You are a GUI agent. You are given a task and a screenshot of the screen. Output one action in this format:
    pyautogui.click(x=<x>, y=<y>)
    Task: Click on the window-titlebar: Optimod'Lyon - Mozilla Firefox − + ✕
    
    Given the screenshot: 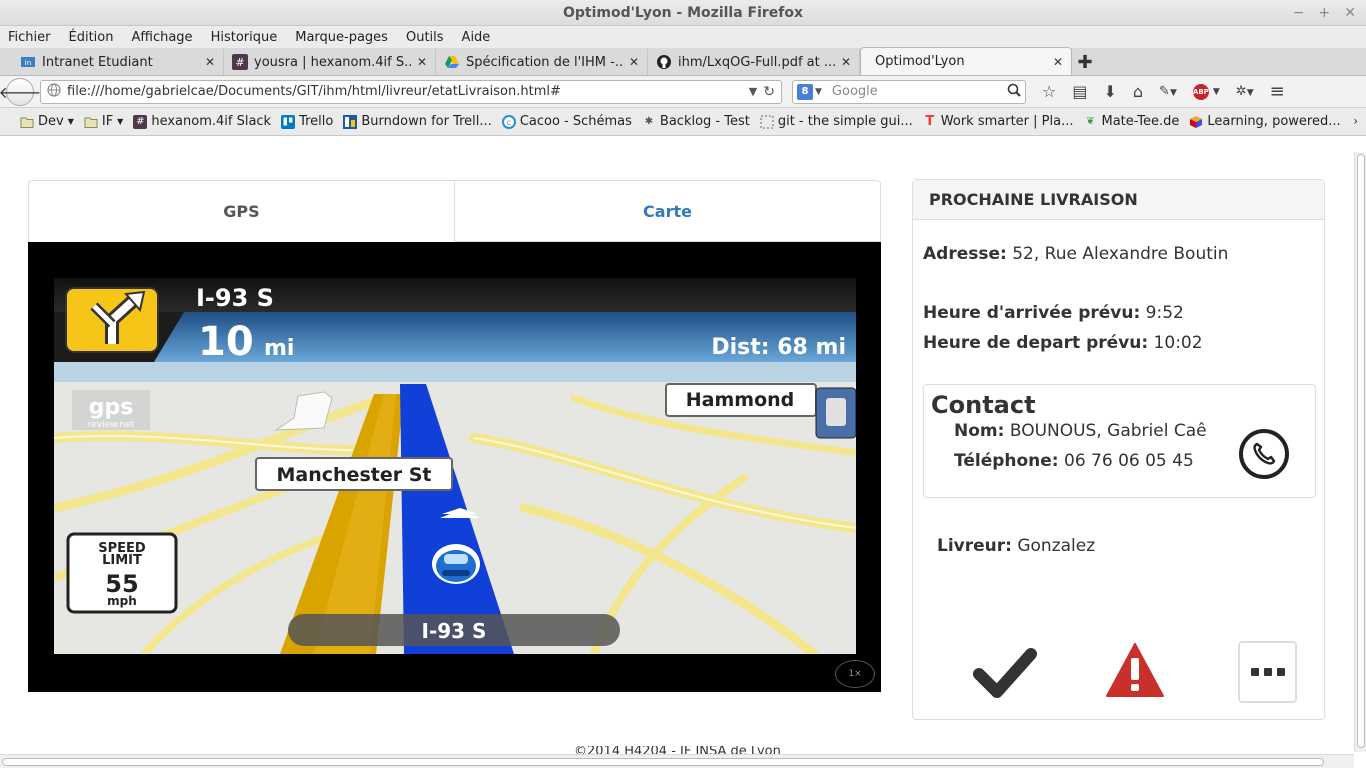 What is the action you would take?
    pyautogui.click(x=683, y=13)
    